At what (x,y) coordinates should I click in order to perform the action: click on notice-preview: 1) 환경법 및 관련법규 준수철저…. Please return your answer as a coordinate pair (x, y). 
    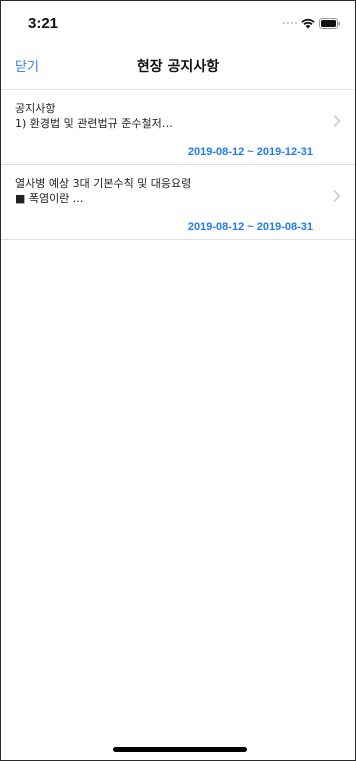
    Looking at the image, I should click on (94, 123).